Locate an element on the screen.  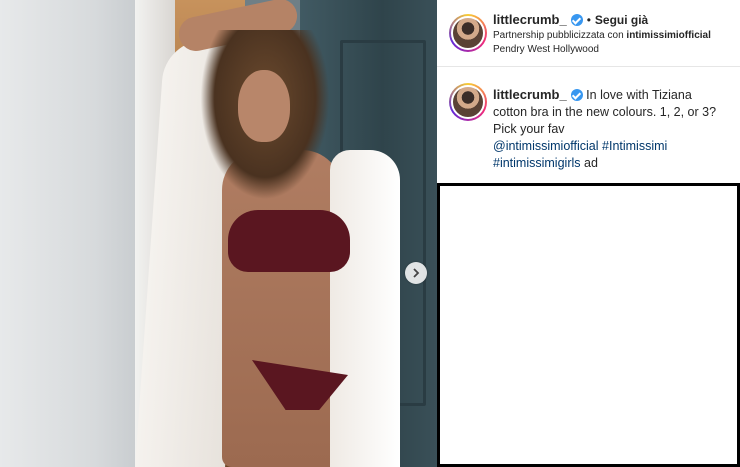
next-photo-button is located at coordinates (416, 273).